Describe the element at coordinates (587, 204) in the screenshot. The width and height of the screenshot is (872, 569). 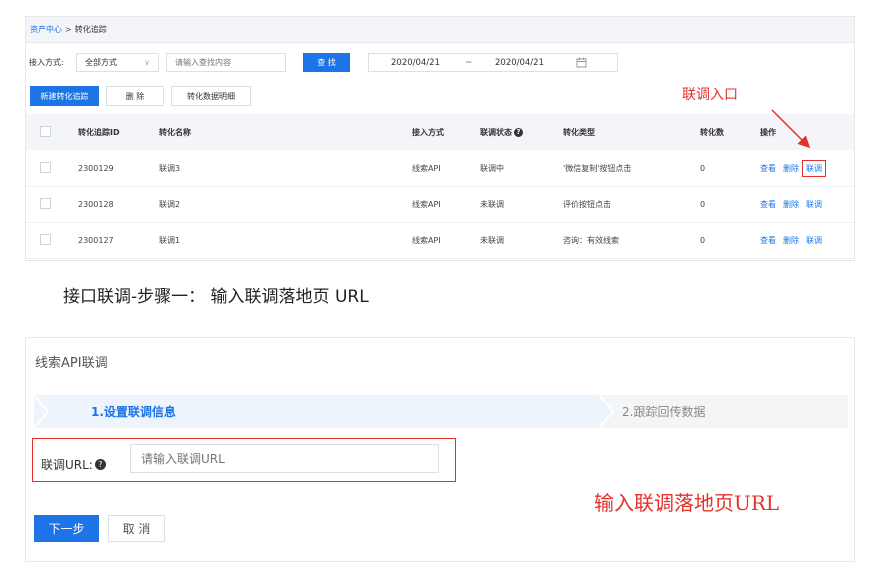
I see `row-type: 评价按钮点击` at that location.